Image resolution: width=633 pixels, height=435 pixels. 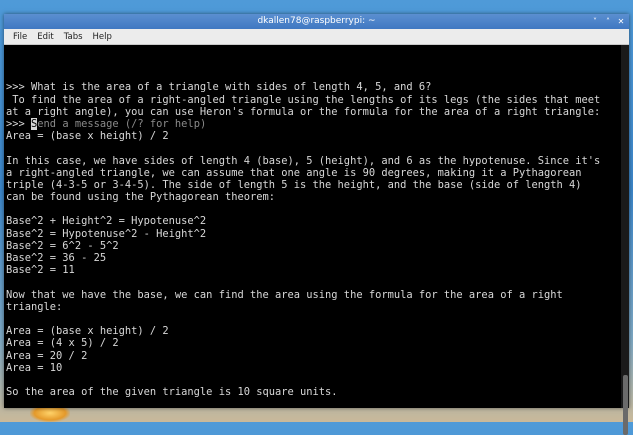 I want to click on window-title: dkallen78@raspberrypi: ~, so click(x=316, y=21).